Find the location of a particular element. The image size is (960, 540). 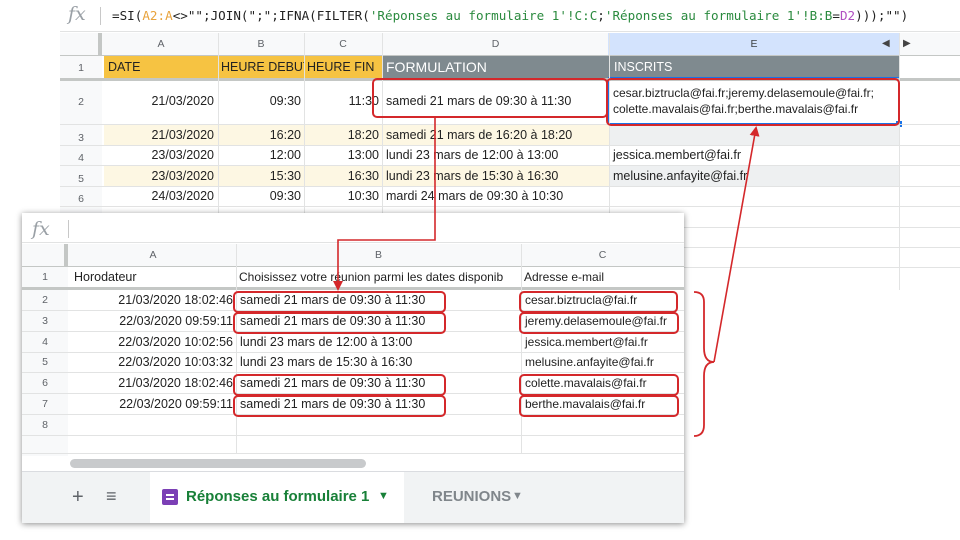

annotation-box-email is located at coordinates (599, 406).